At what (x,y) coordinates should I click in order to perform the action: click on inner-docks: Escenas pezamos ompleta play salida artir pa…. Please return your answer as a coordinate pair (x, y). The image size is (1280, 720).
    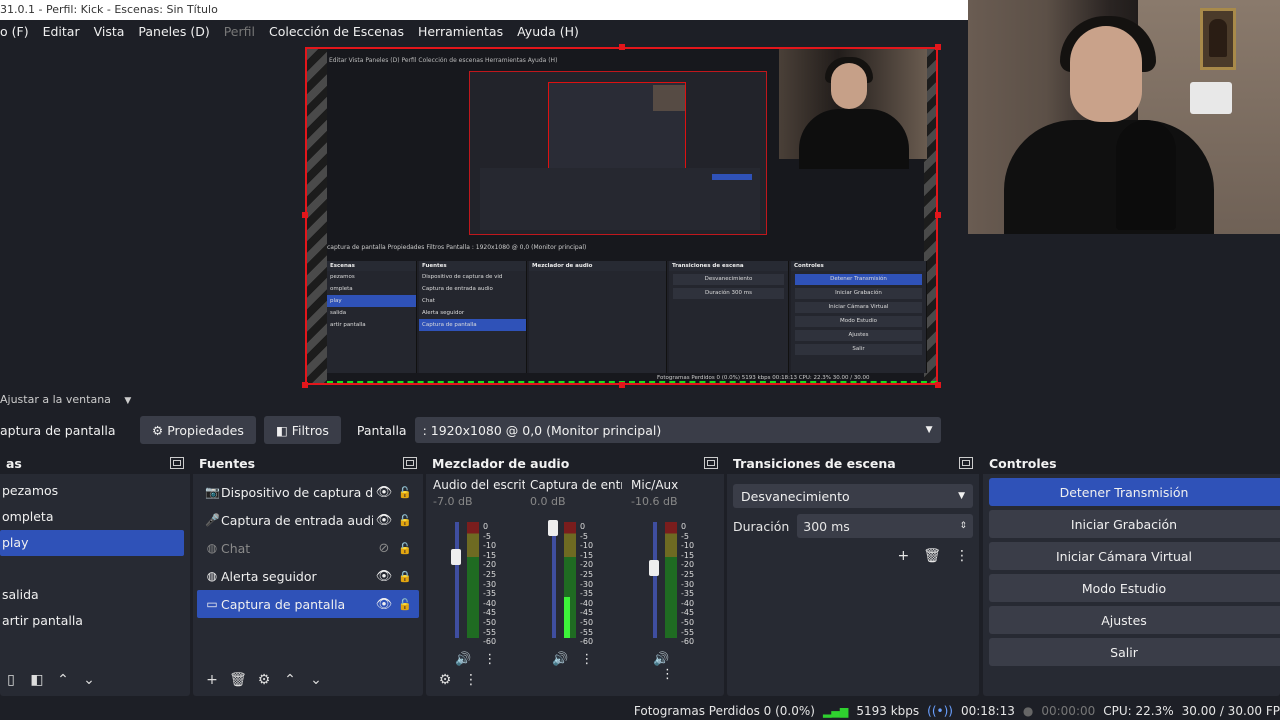
    Looking at the image, I should click on (627, 317).